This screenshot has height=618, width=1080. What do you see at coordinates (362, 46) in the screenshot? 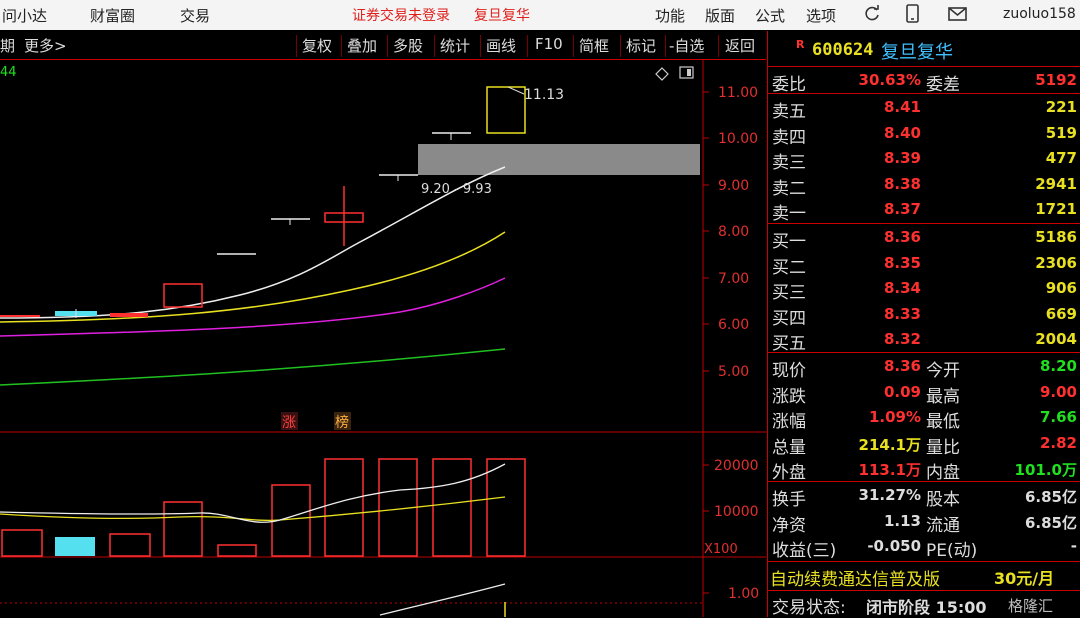
I see `diejia-button: 叠加` at bounding box center [362, 46].